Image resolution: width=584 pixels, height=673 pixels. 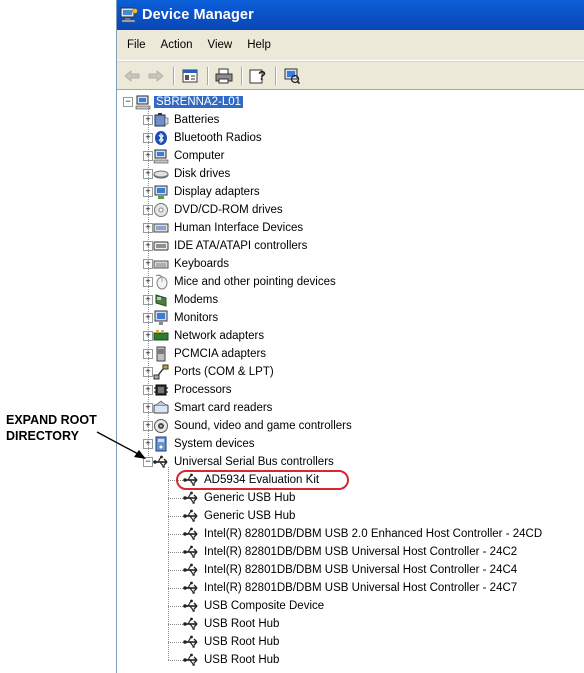 I want to click on processor-icon, so click(x=161, y=390).